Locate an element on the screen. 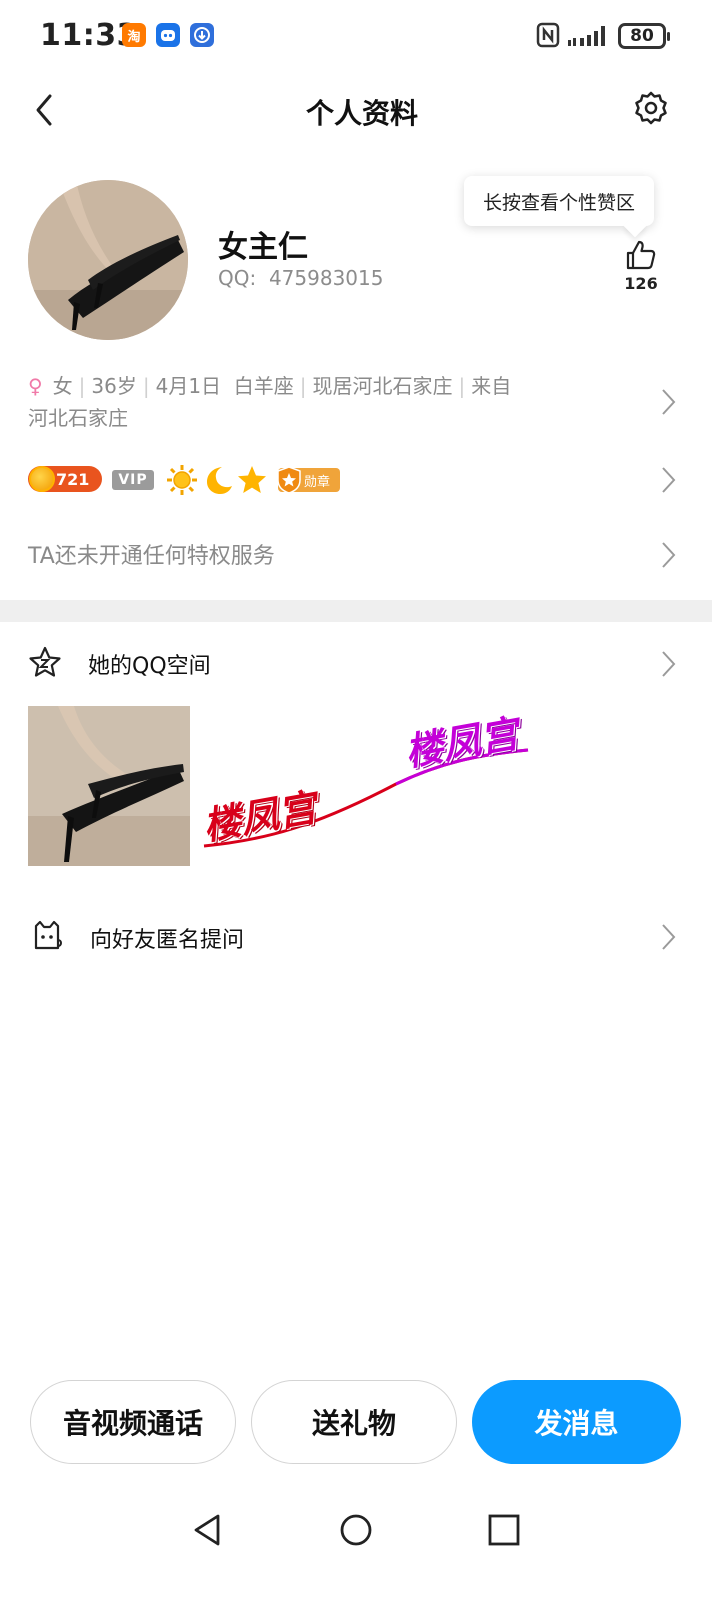 The width and height of the screenshot is (724, 1600). download-app-icon is located at coordinates (202, 35).